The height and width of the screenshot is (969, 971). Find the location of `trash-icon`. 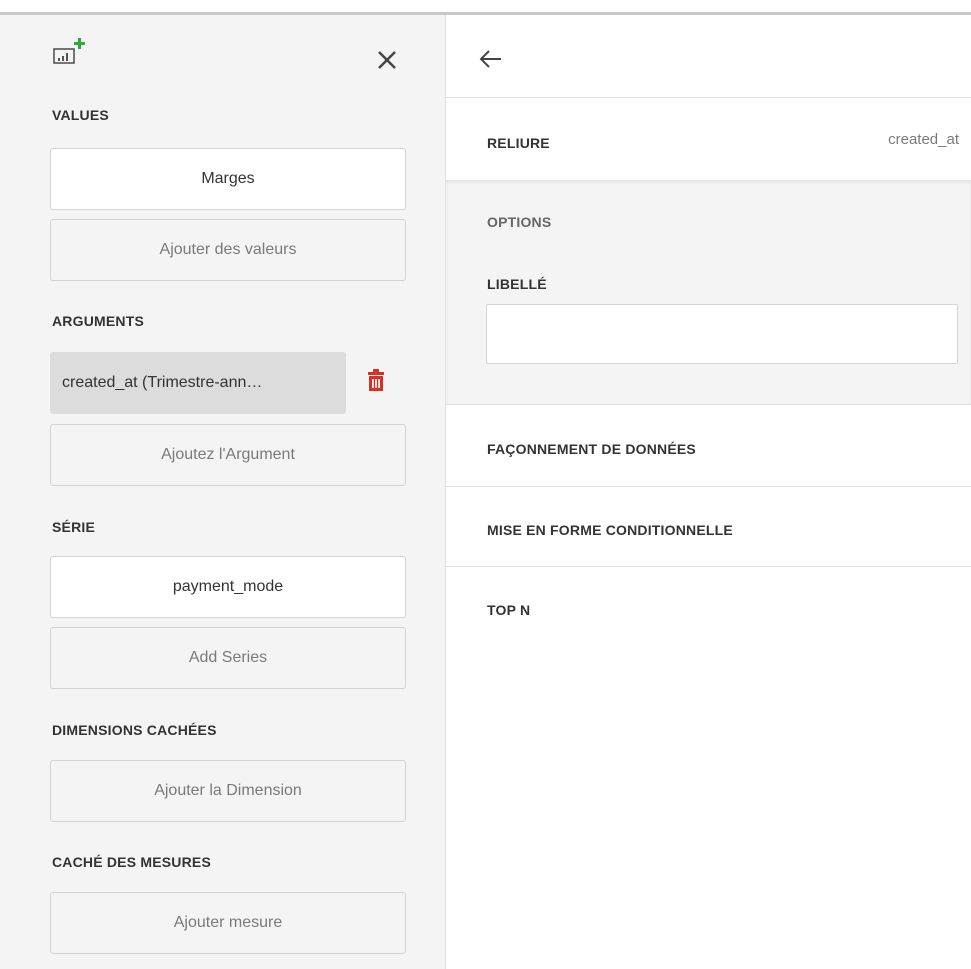

trash-icon is located at coordinates (376, 381).